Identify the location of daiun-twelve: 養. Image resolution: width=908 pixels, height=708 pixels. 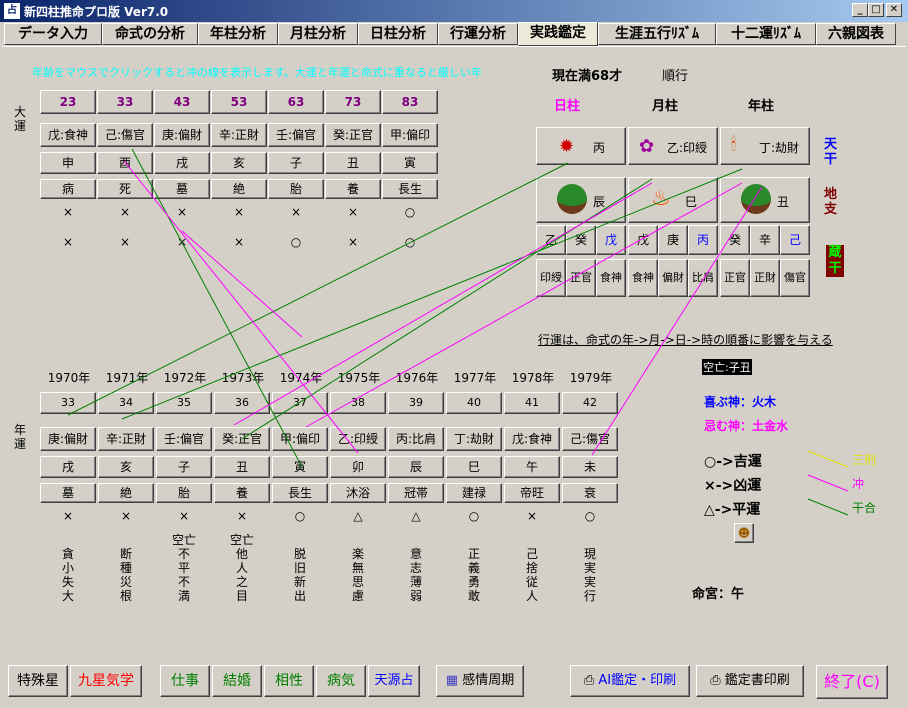
(353, 189).